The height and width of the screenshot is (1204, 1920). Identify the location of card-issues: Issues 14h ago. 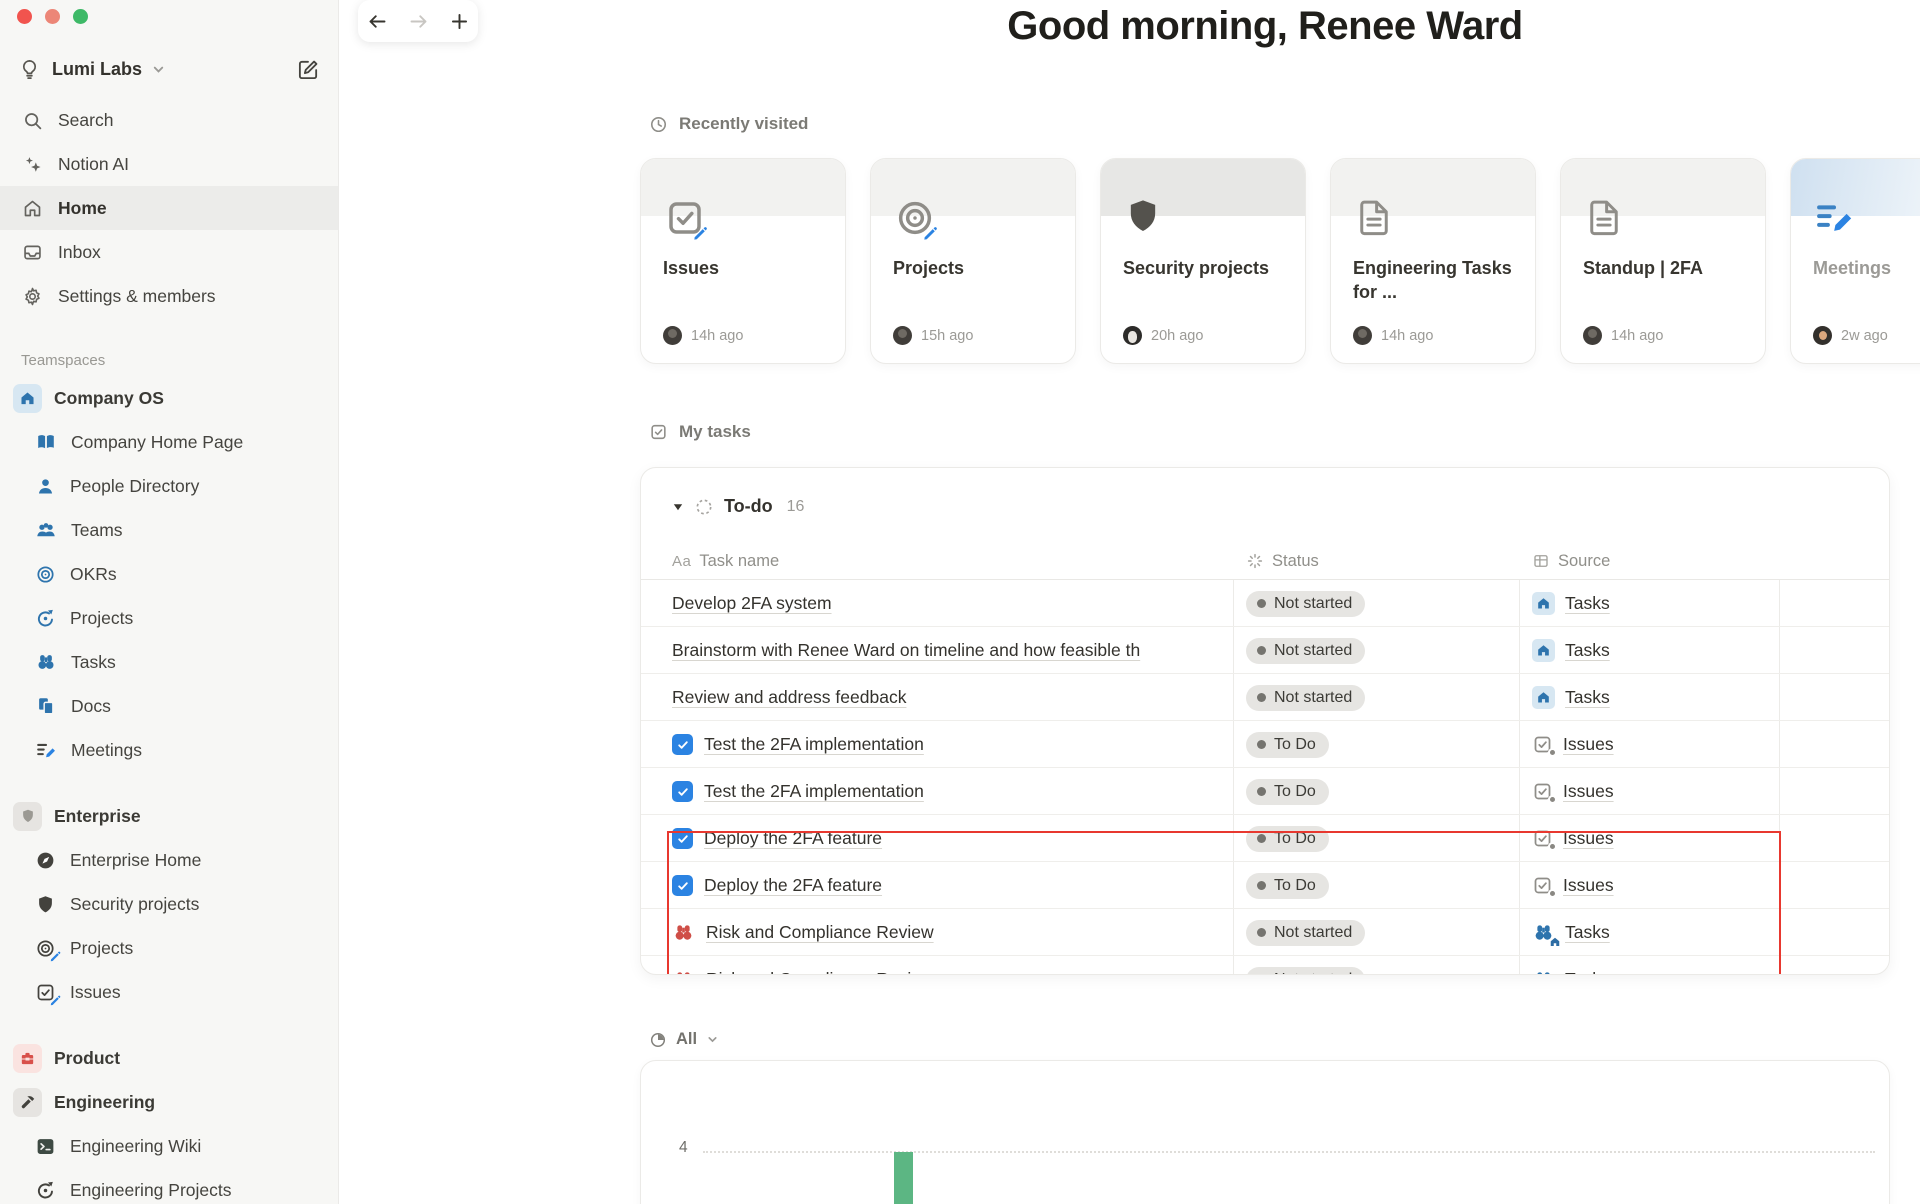
(743, 261).